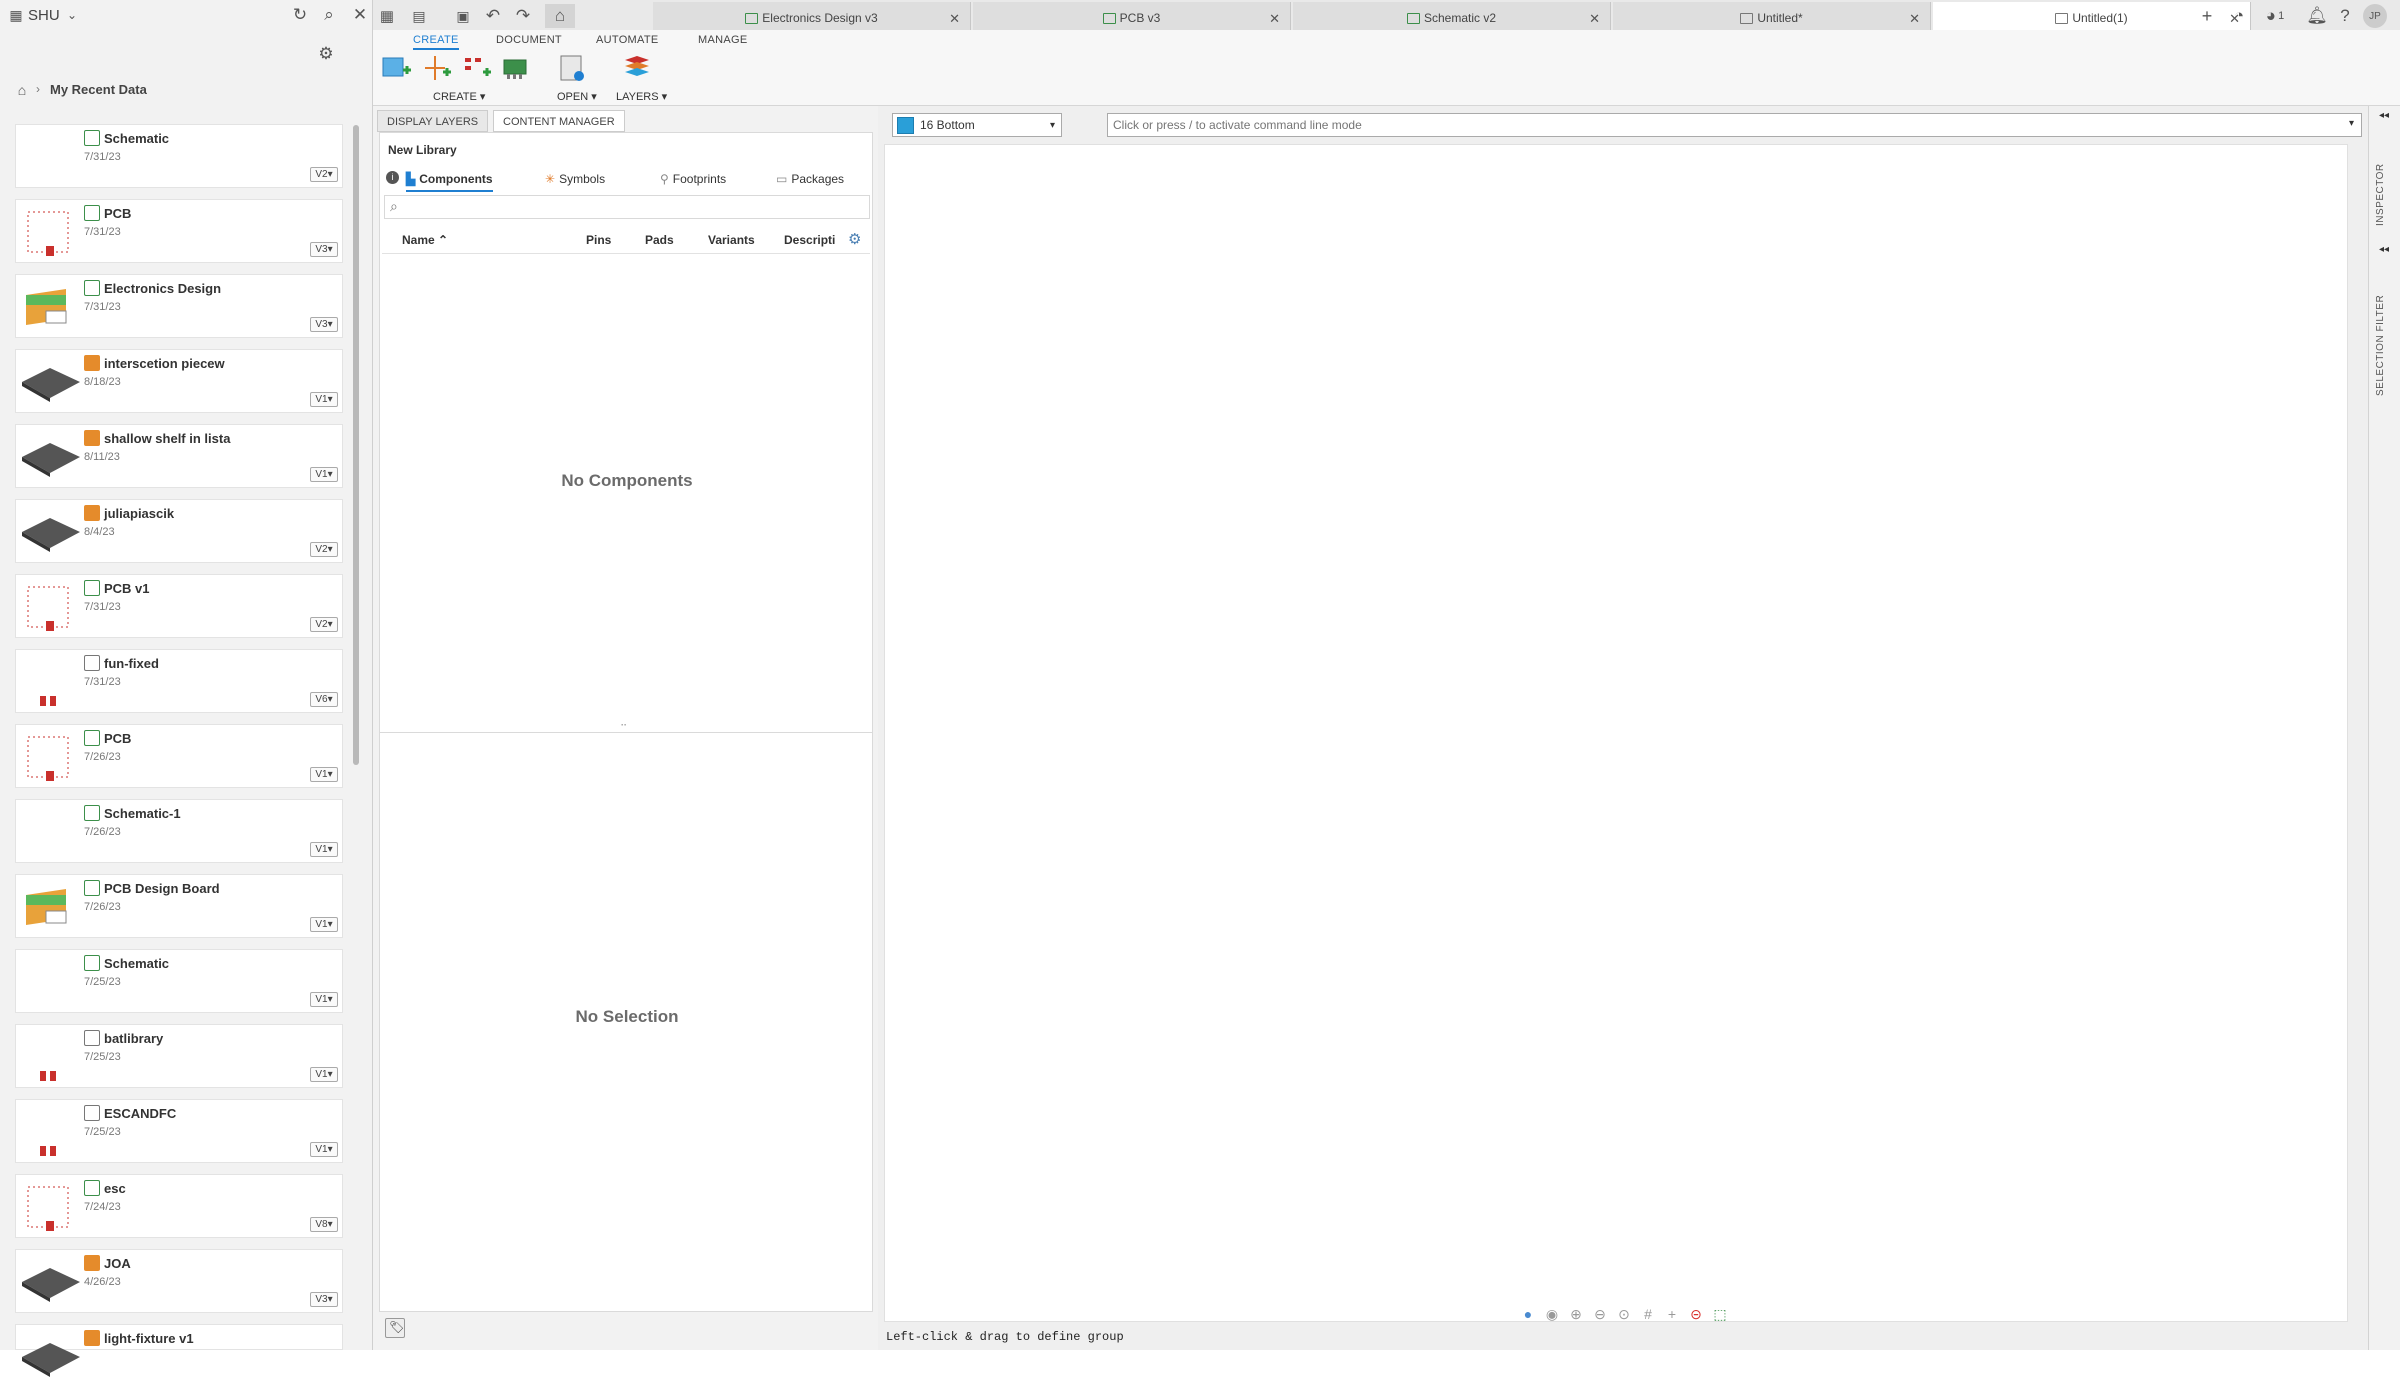  What do you see at coordinates (812, 240) in the screenshot?
I see `column-description: Descripti` at bounding box center [812, 240].